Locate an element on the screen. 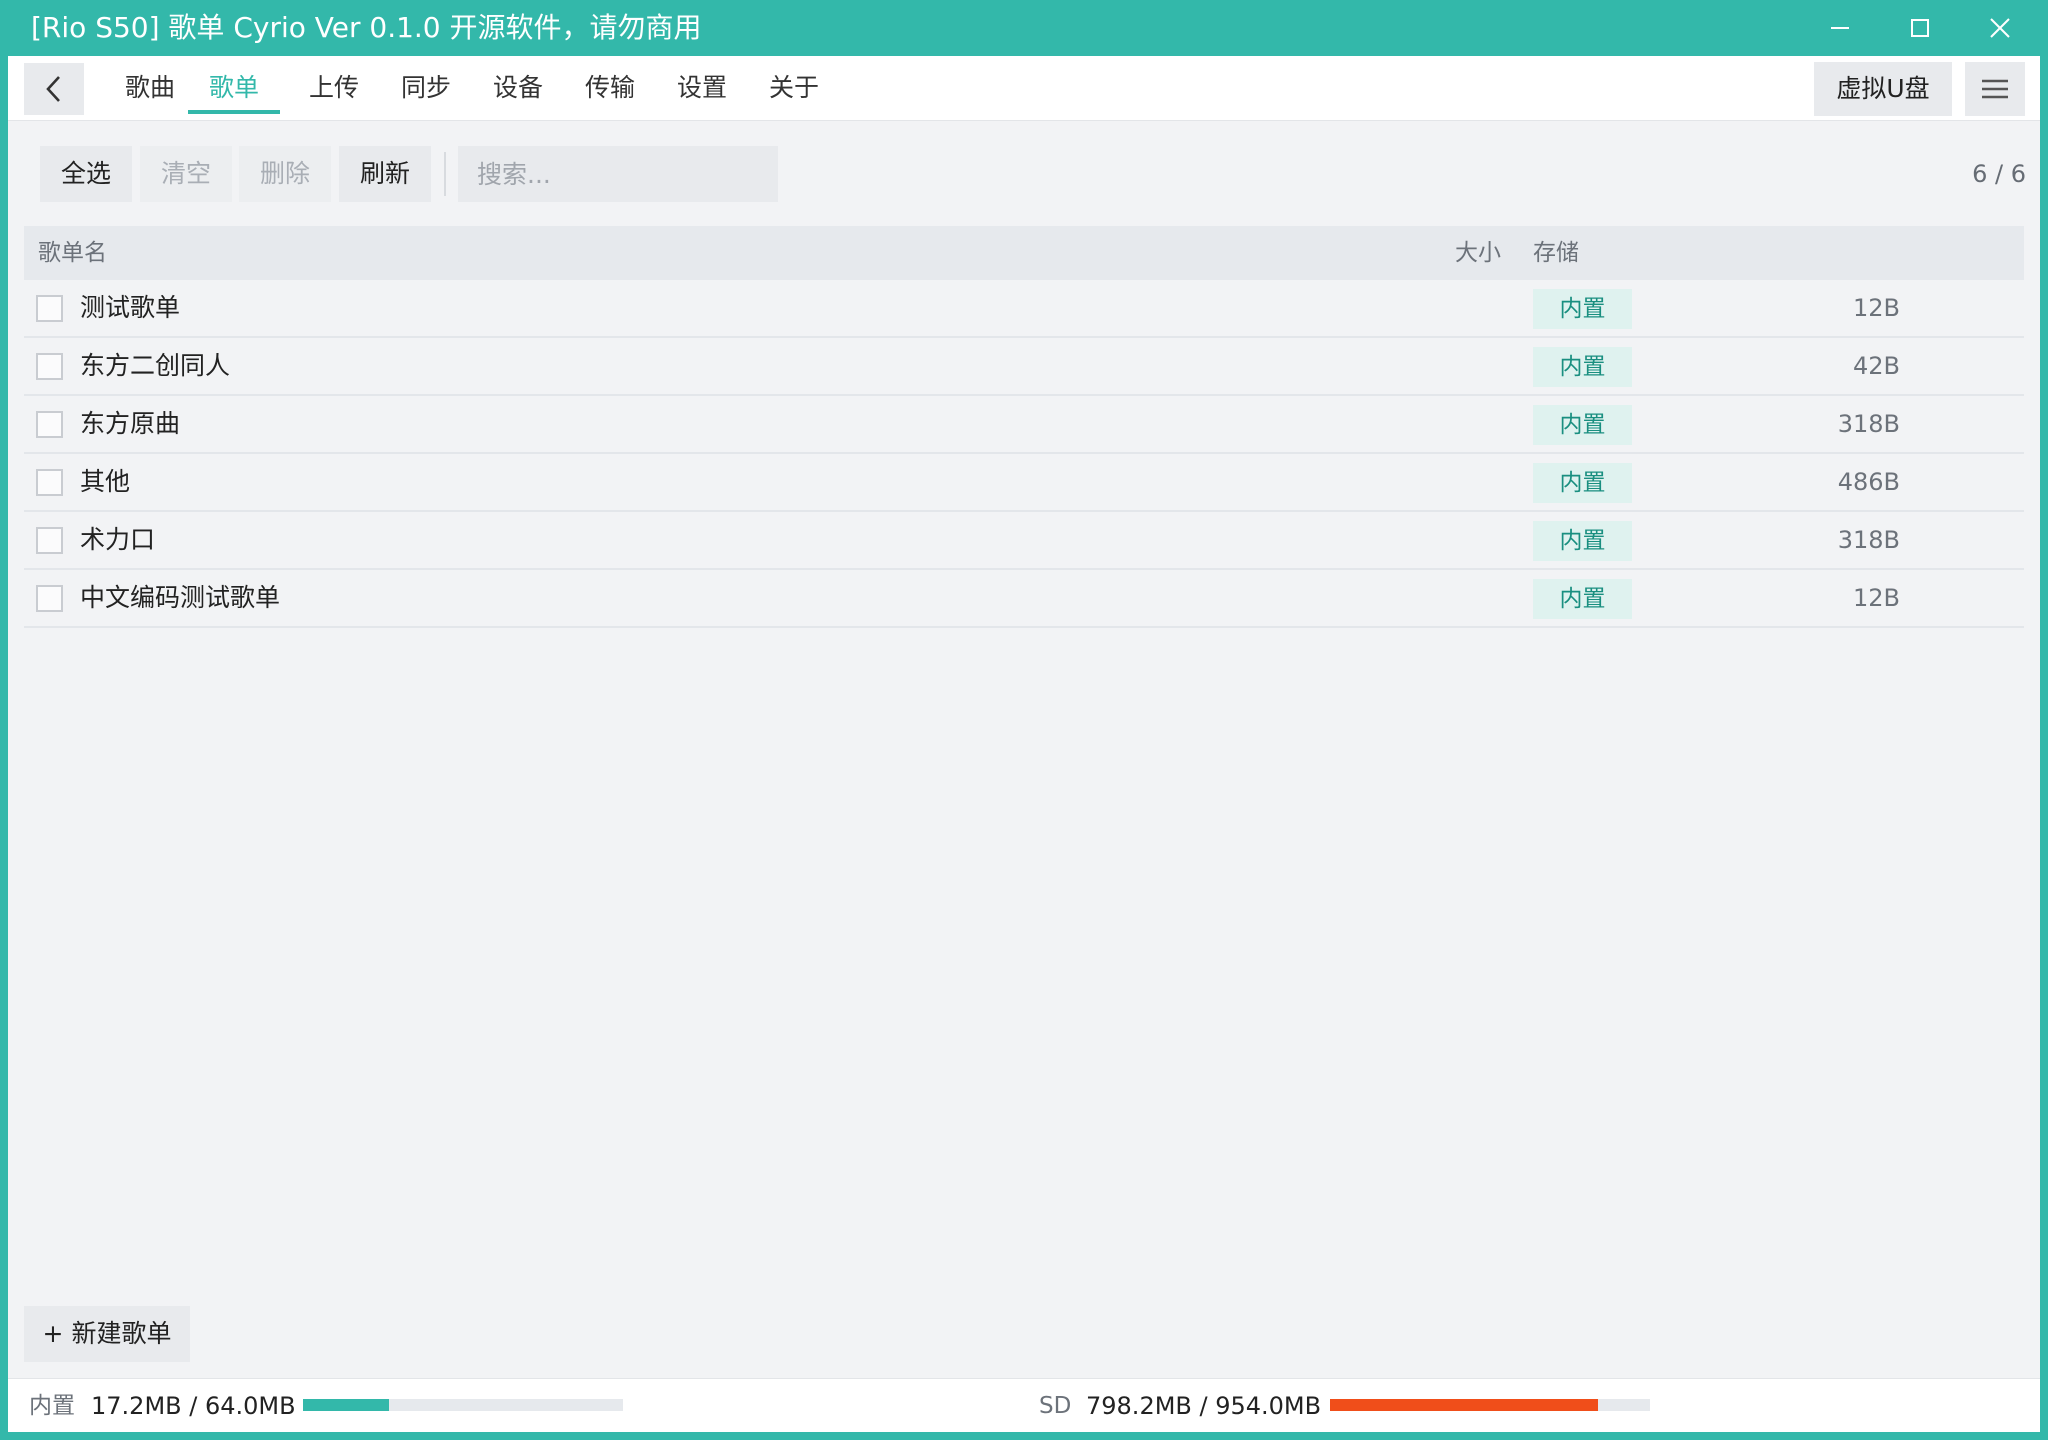 The width and height of the screenshot is (2048, 1440). sd-storage-fill is located at coordinates (1464, 1405).